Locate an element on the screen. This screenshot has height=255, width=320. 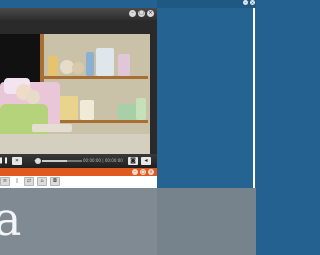
secondary-toolbar: ≡ ▯ ⇄ ⌂ ◘ is located at coordinates (30, 181).